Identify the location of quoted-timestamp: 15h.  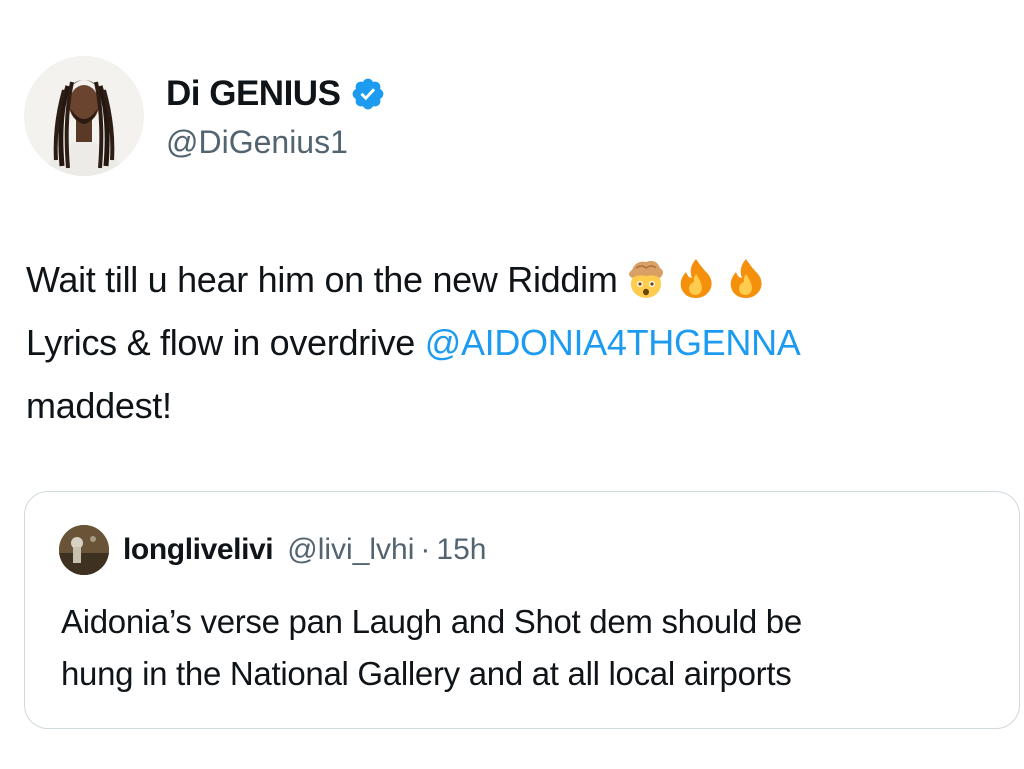
(461, 550).